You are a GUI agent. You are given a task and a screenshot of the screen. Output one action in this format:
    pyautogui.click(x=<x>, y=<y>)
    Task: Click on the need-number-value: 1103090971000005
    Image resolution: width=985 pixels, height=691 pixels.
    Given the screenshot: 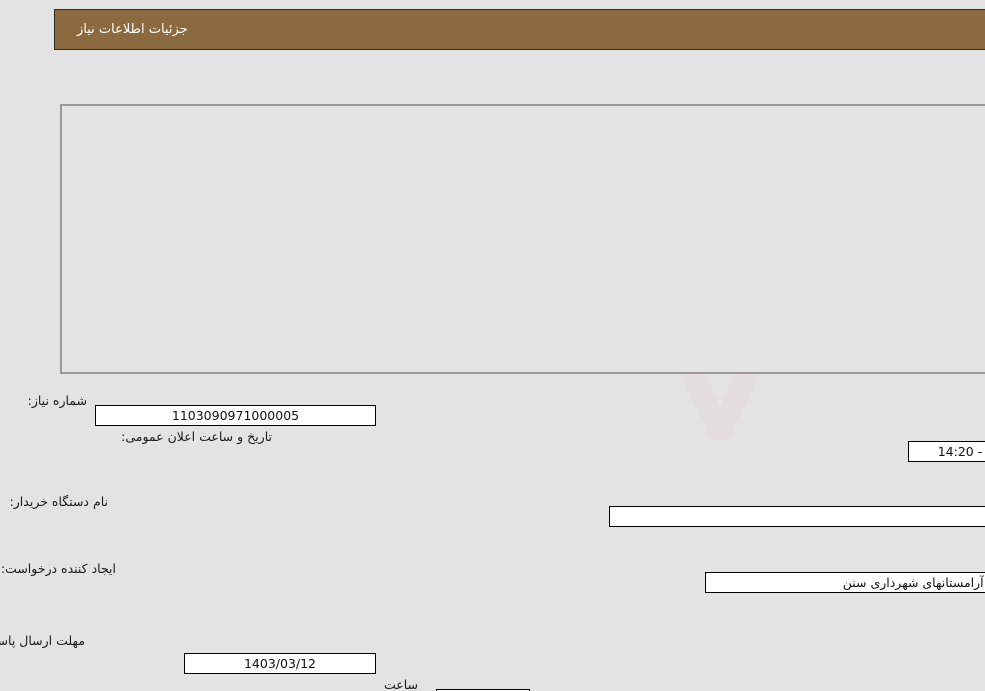 What is the action you would take?
    pyautogui.click(x=235, y=415)
    